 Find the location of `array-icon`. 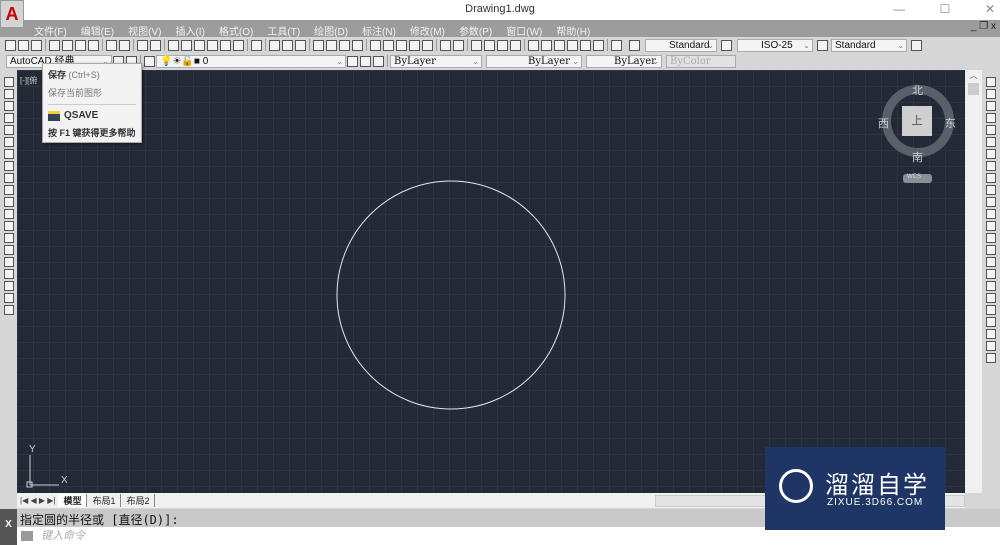

array-icon is located at coordinates (991, 130).